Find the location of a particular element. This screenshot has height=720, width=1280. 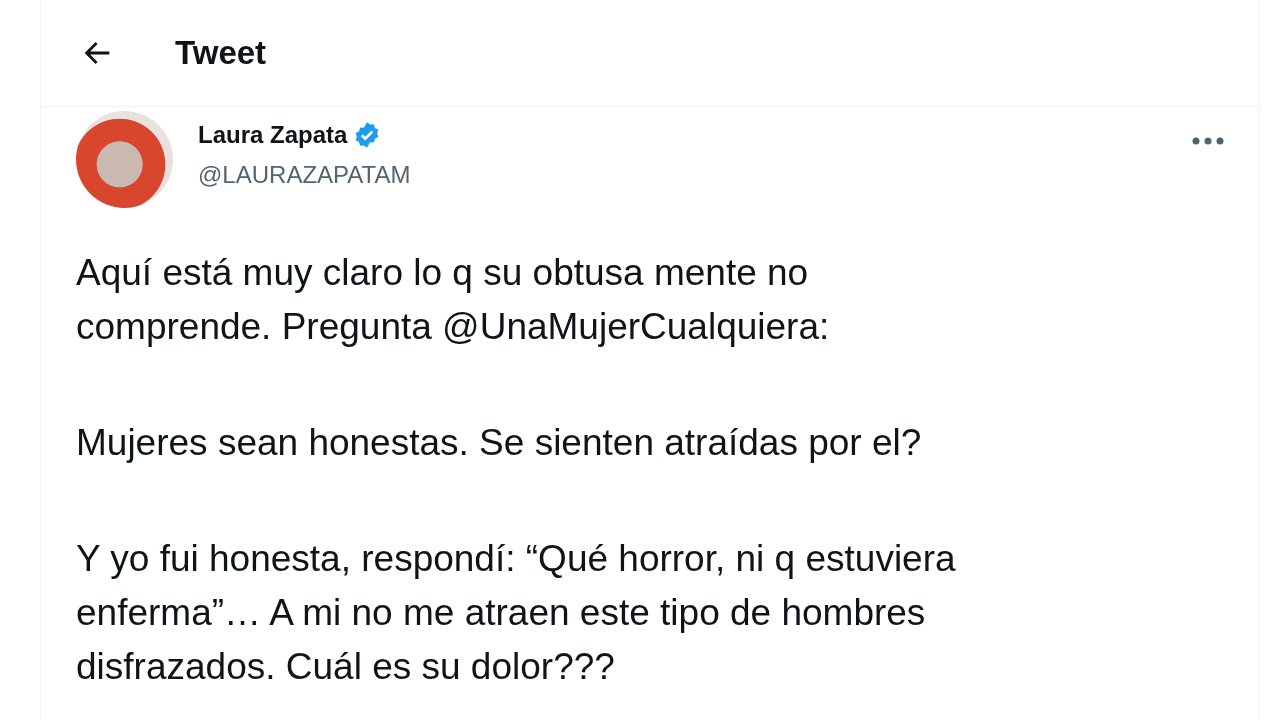

tweet-paragraph: Y yo fui honesta, respondí: “Qué horror, ni q estuviera enferma”… A mi no me atraen este tipo de hombres disfrazados. Cuál es su dolor??? is located at coordinates (516, 613).